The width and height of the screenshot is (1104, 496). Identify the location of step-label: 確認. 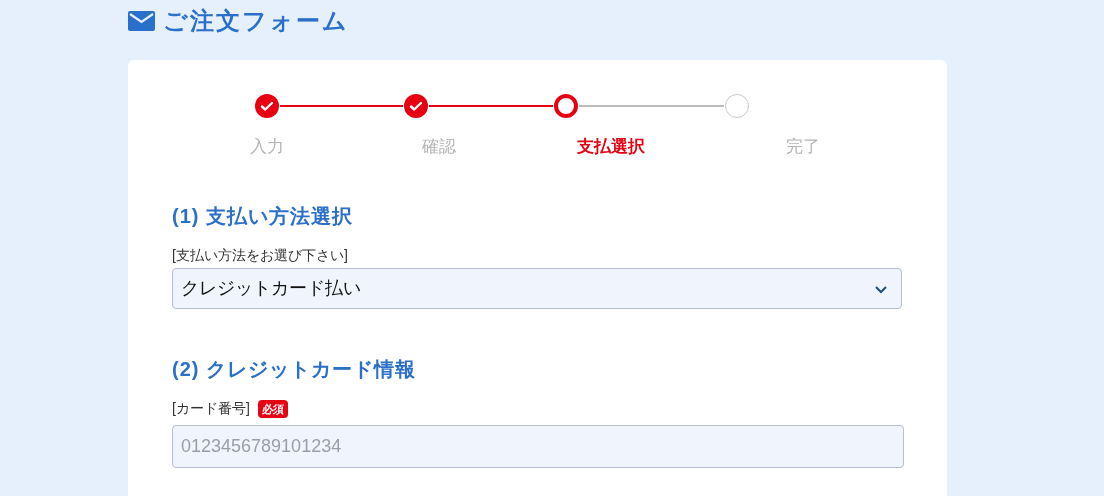
(439, 147).